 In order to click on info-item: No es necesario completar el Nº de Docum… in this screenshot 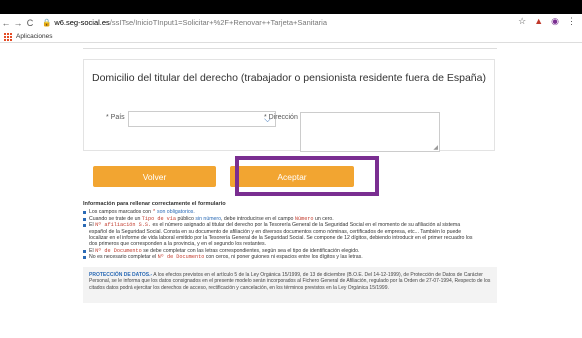, I will do `click(290, 257)`.